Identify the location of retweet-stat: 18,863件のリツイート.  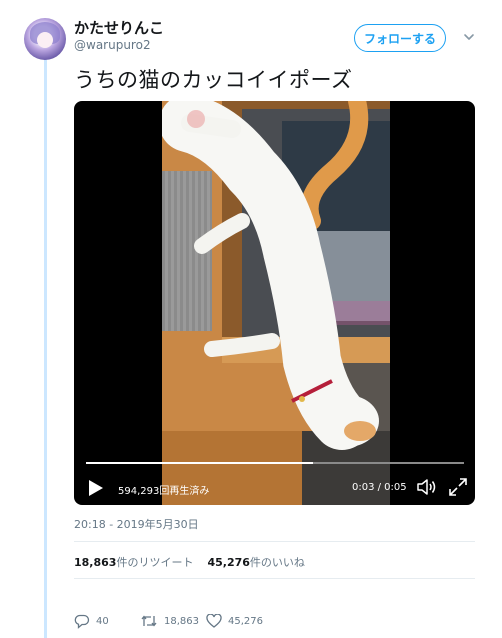
(133, 562).